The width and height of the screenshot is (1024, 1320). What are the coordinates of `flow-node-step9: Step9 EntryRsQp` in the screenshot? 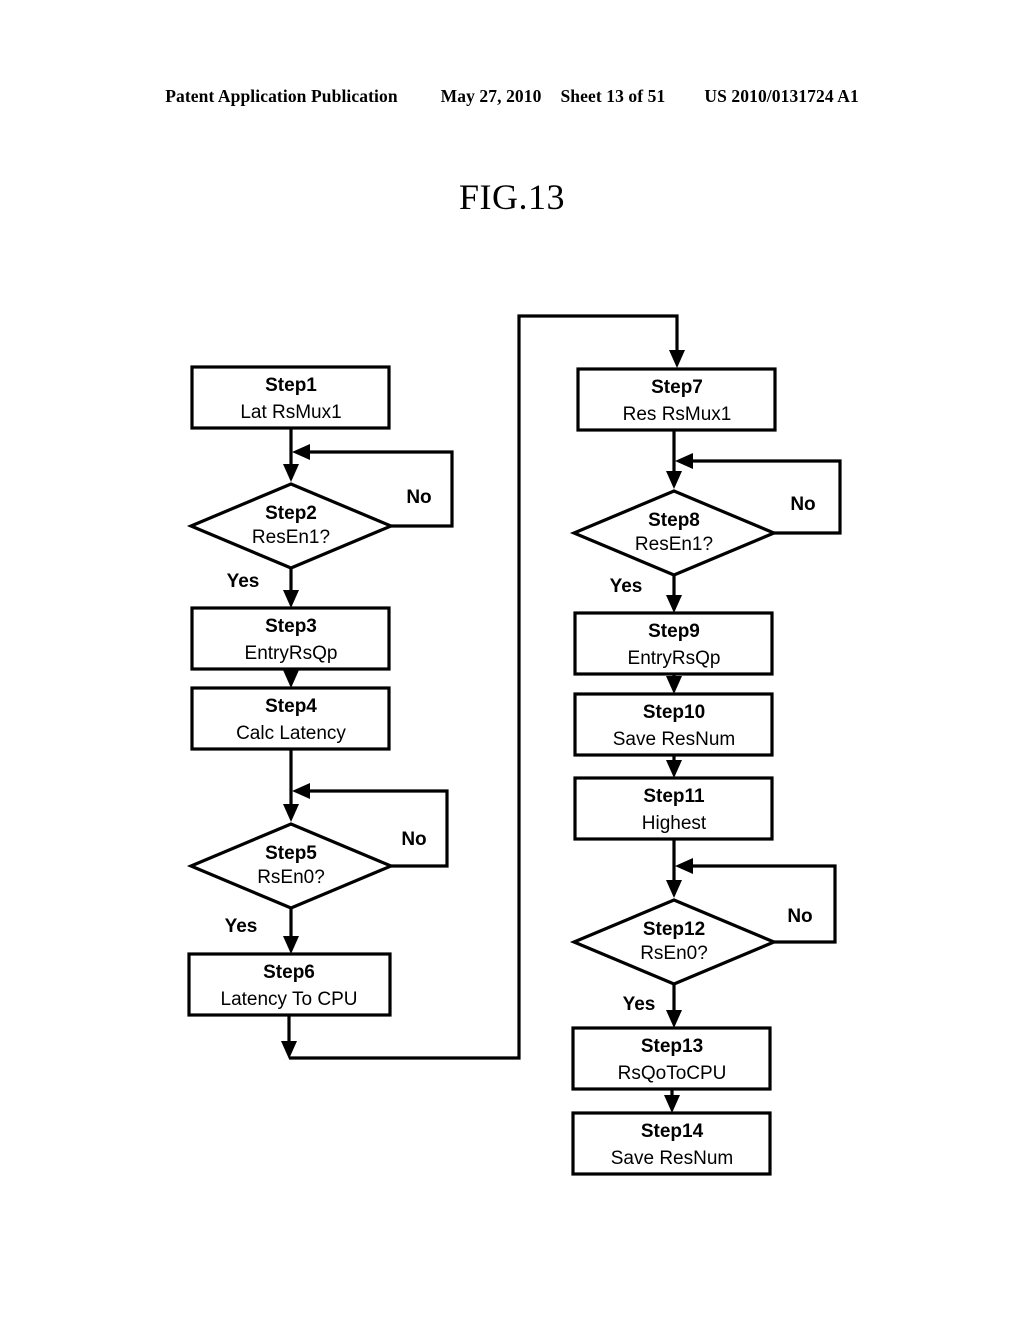 It's located at (673, 643).